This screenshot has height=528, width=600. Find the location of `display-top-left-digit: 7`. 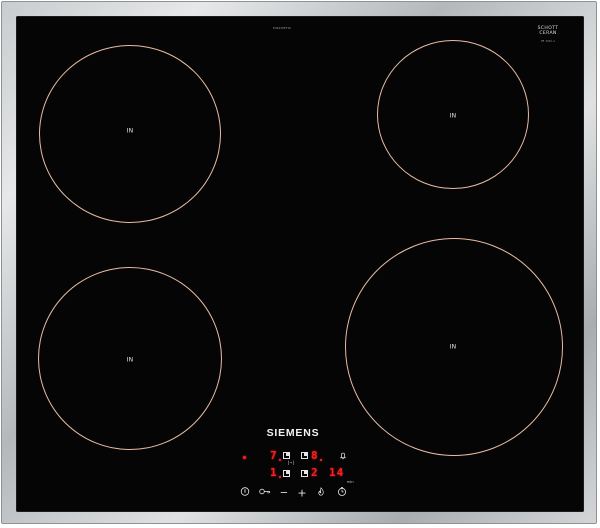

display-top-left-digit: 7 is located at coordinates (273, 455).